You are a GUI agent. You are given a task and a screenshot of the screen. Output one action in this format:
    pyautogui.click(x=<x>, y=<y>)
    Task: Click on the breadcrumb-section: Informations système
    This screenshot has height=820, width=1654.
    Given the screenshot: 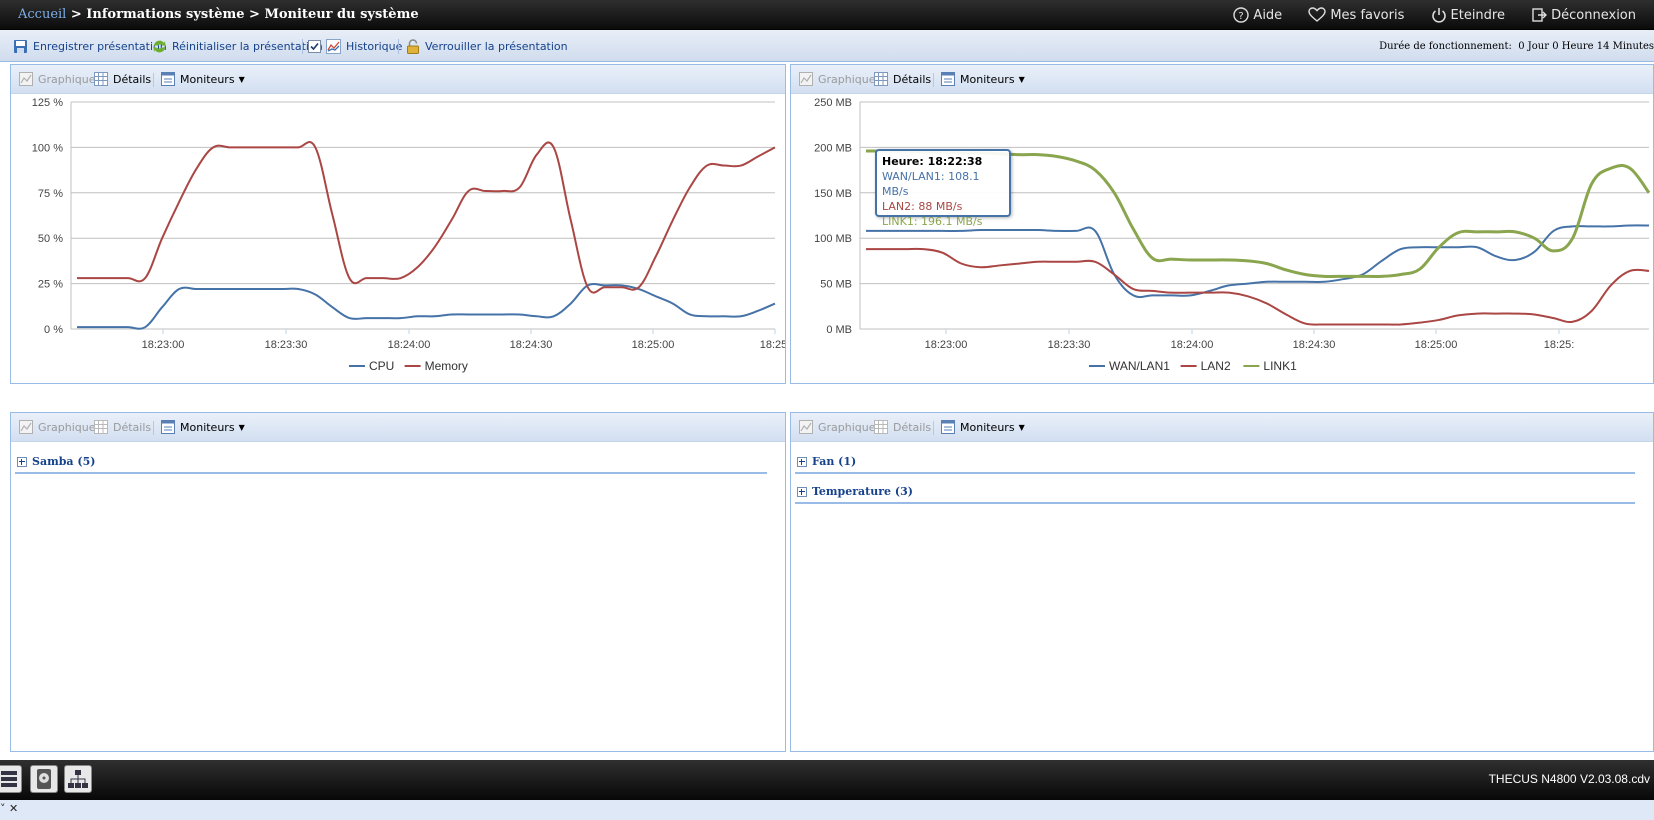 What is the action you would take?
    pyautogui.click(x=165, y=14)
    